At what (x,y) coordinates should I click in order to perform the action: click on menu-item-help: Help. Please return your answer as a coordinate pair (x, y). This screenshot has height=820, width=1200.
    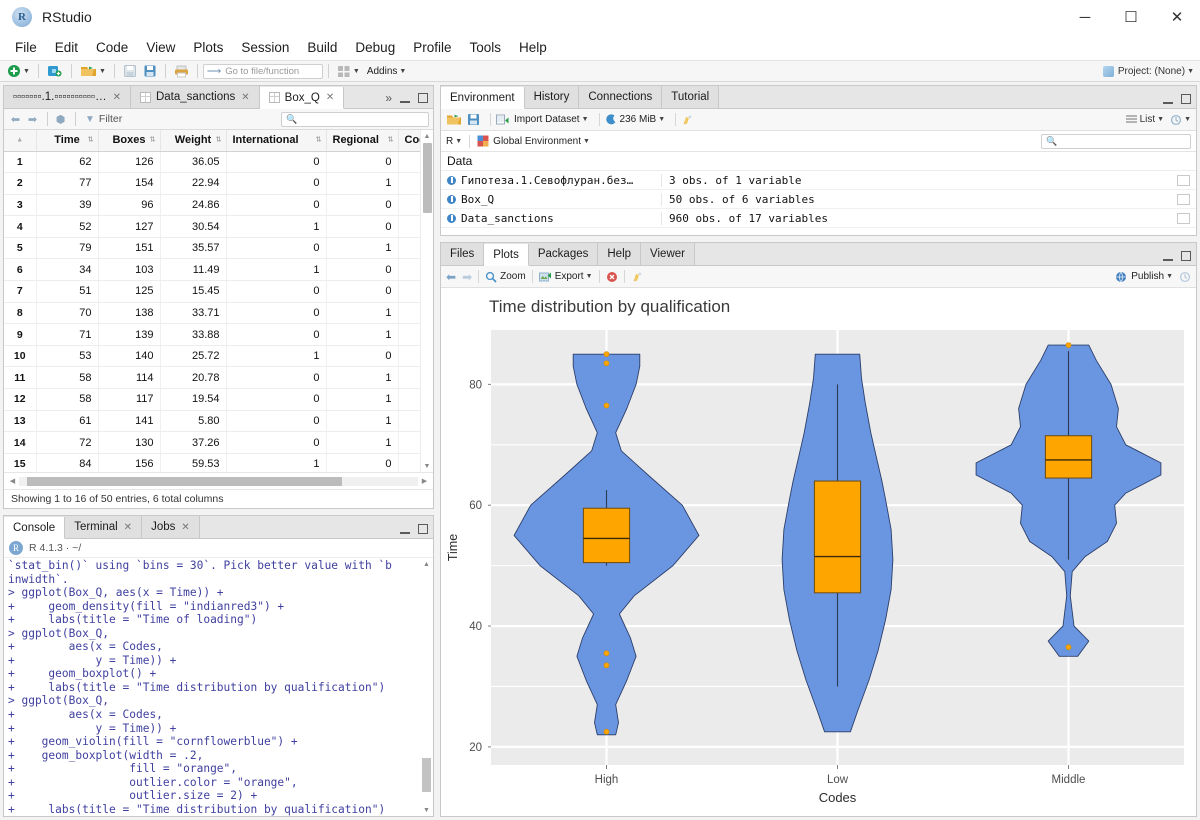
    Looking at the image, I should click on (533, 47).